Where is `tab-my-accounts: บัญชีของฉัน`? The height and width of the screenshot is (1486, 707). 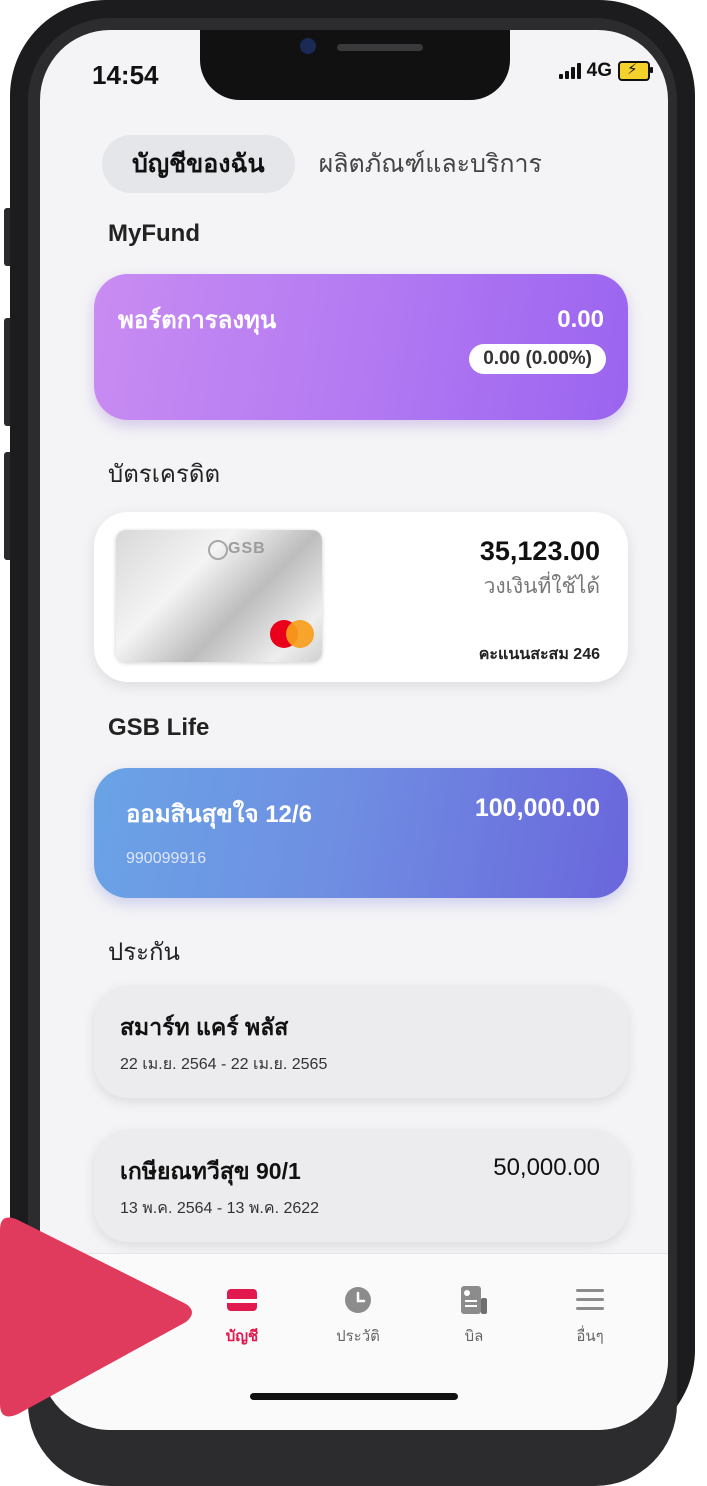 tab-my-accounts: บัญชีของฉัน is located at coordinates (198, 164).